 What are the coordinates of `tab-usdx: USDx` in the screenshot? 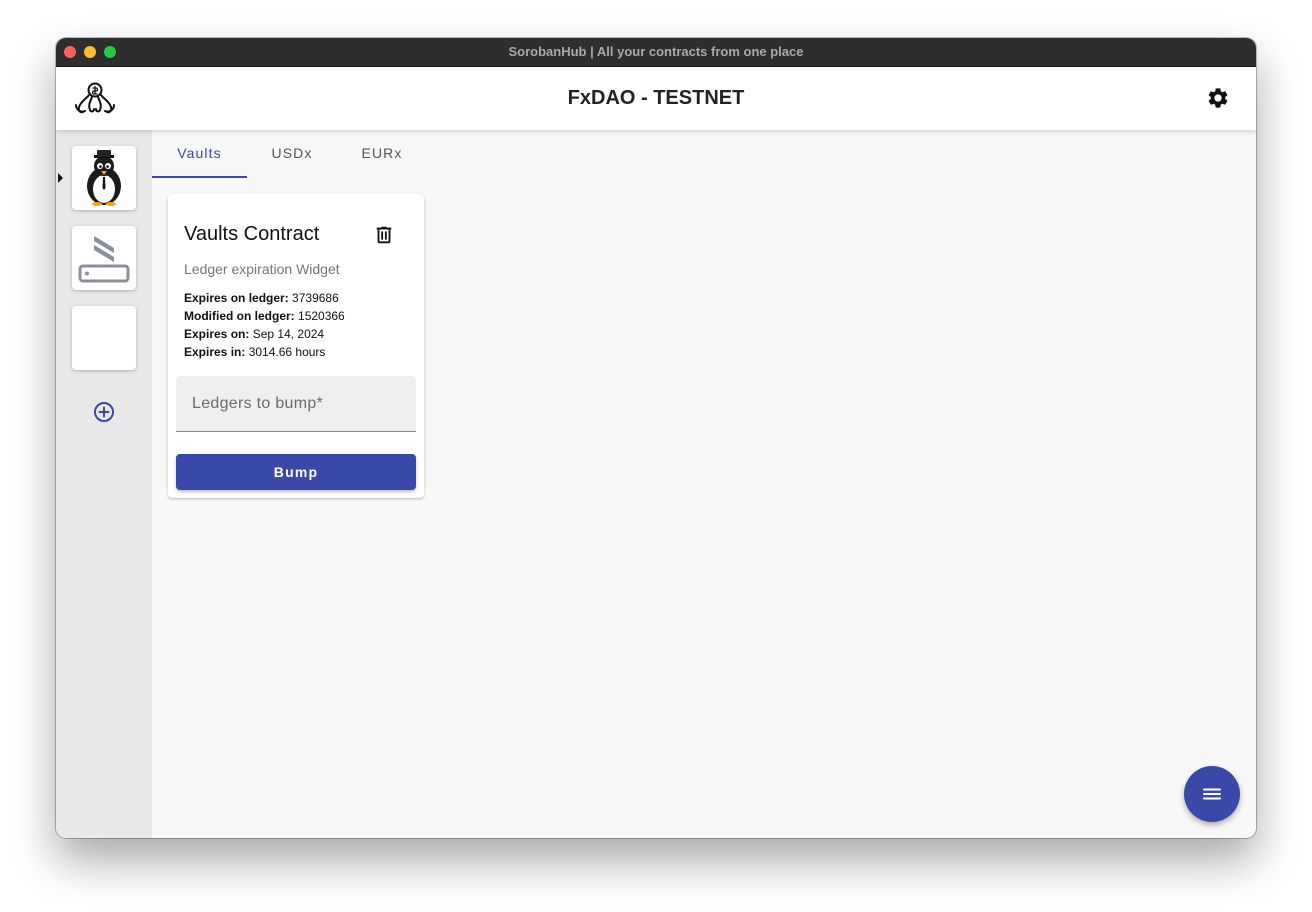 It's located at (292, 153).